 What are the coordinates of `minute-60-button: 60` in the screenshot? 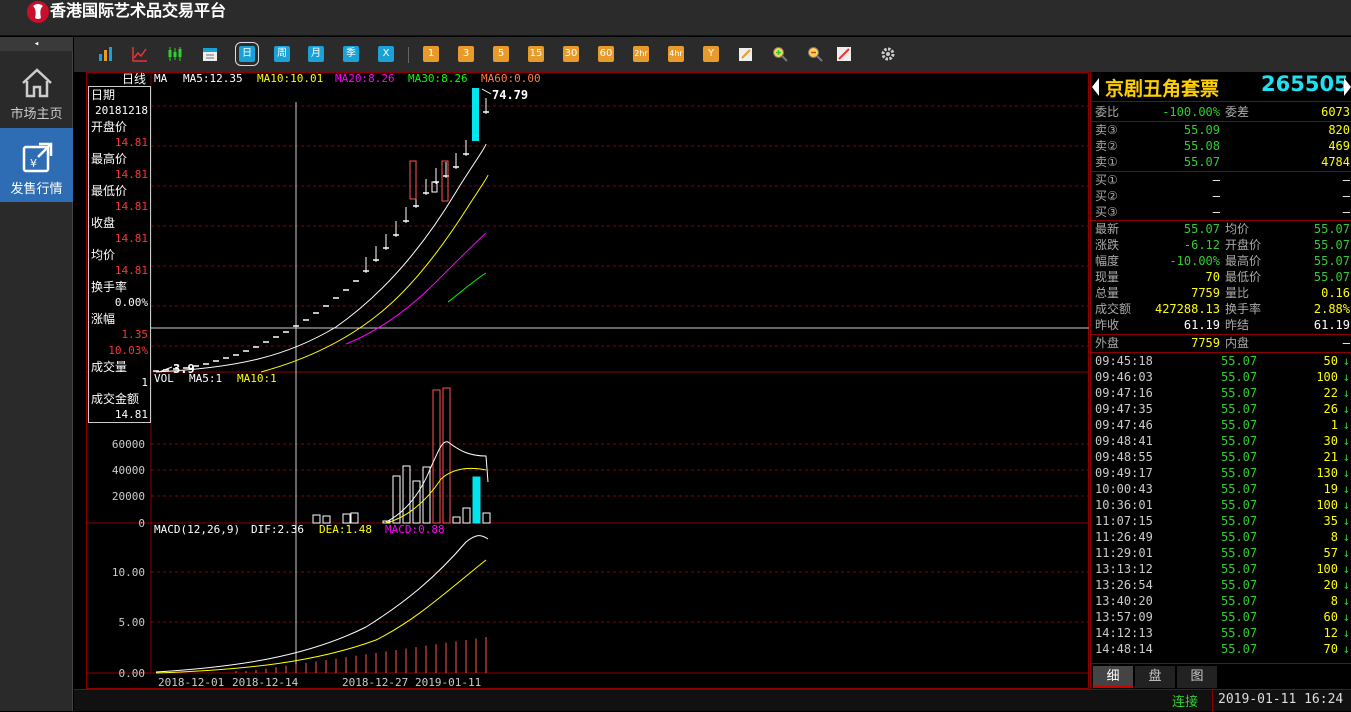 It's located at (606, 54).